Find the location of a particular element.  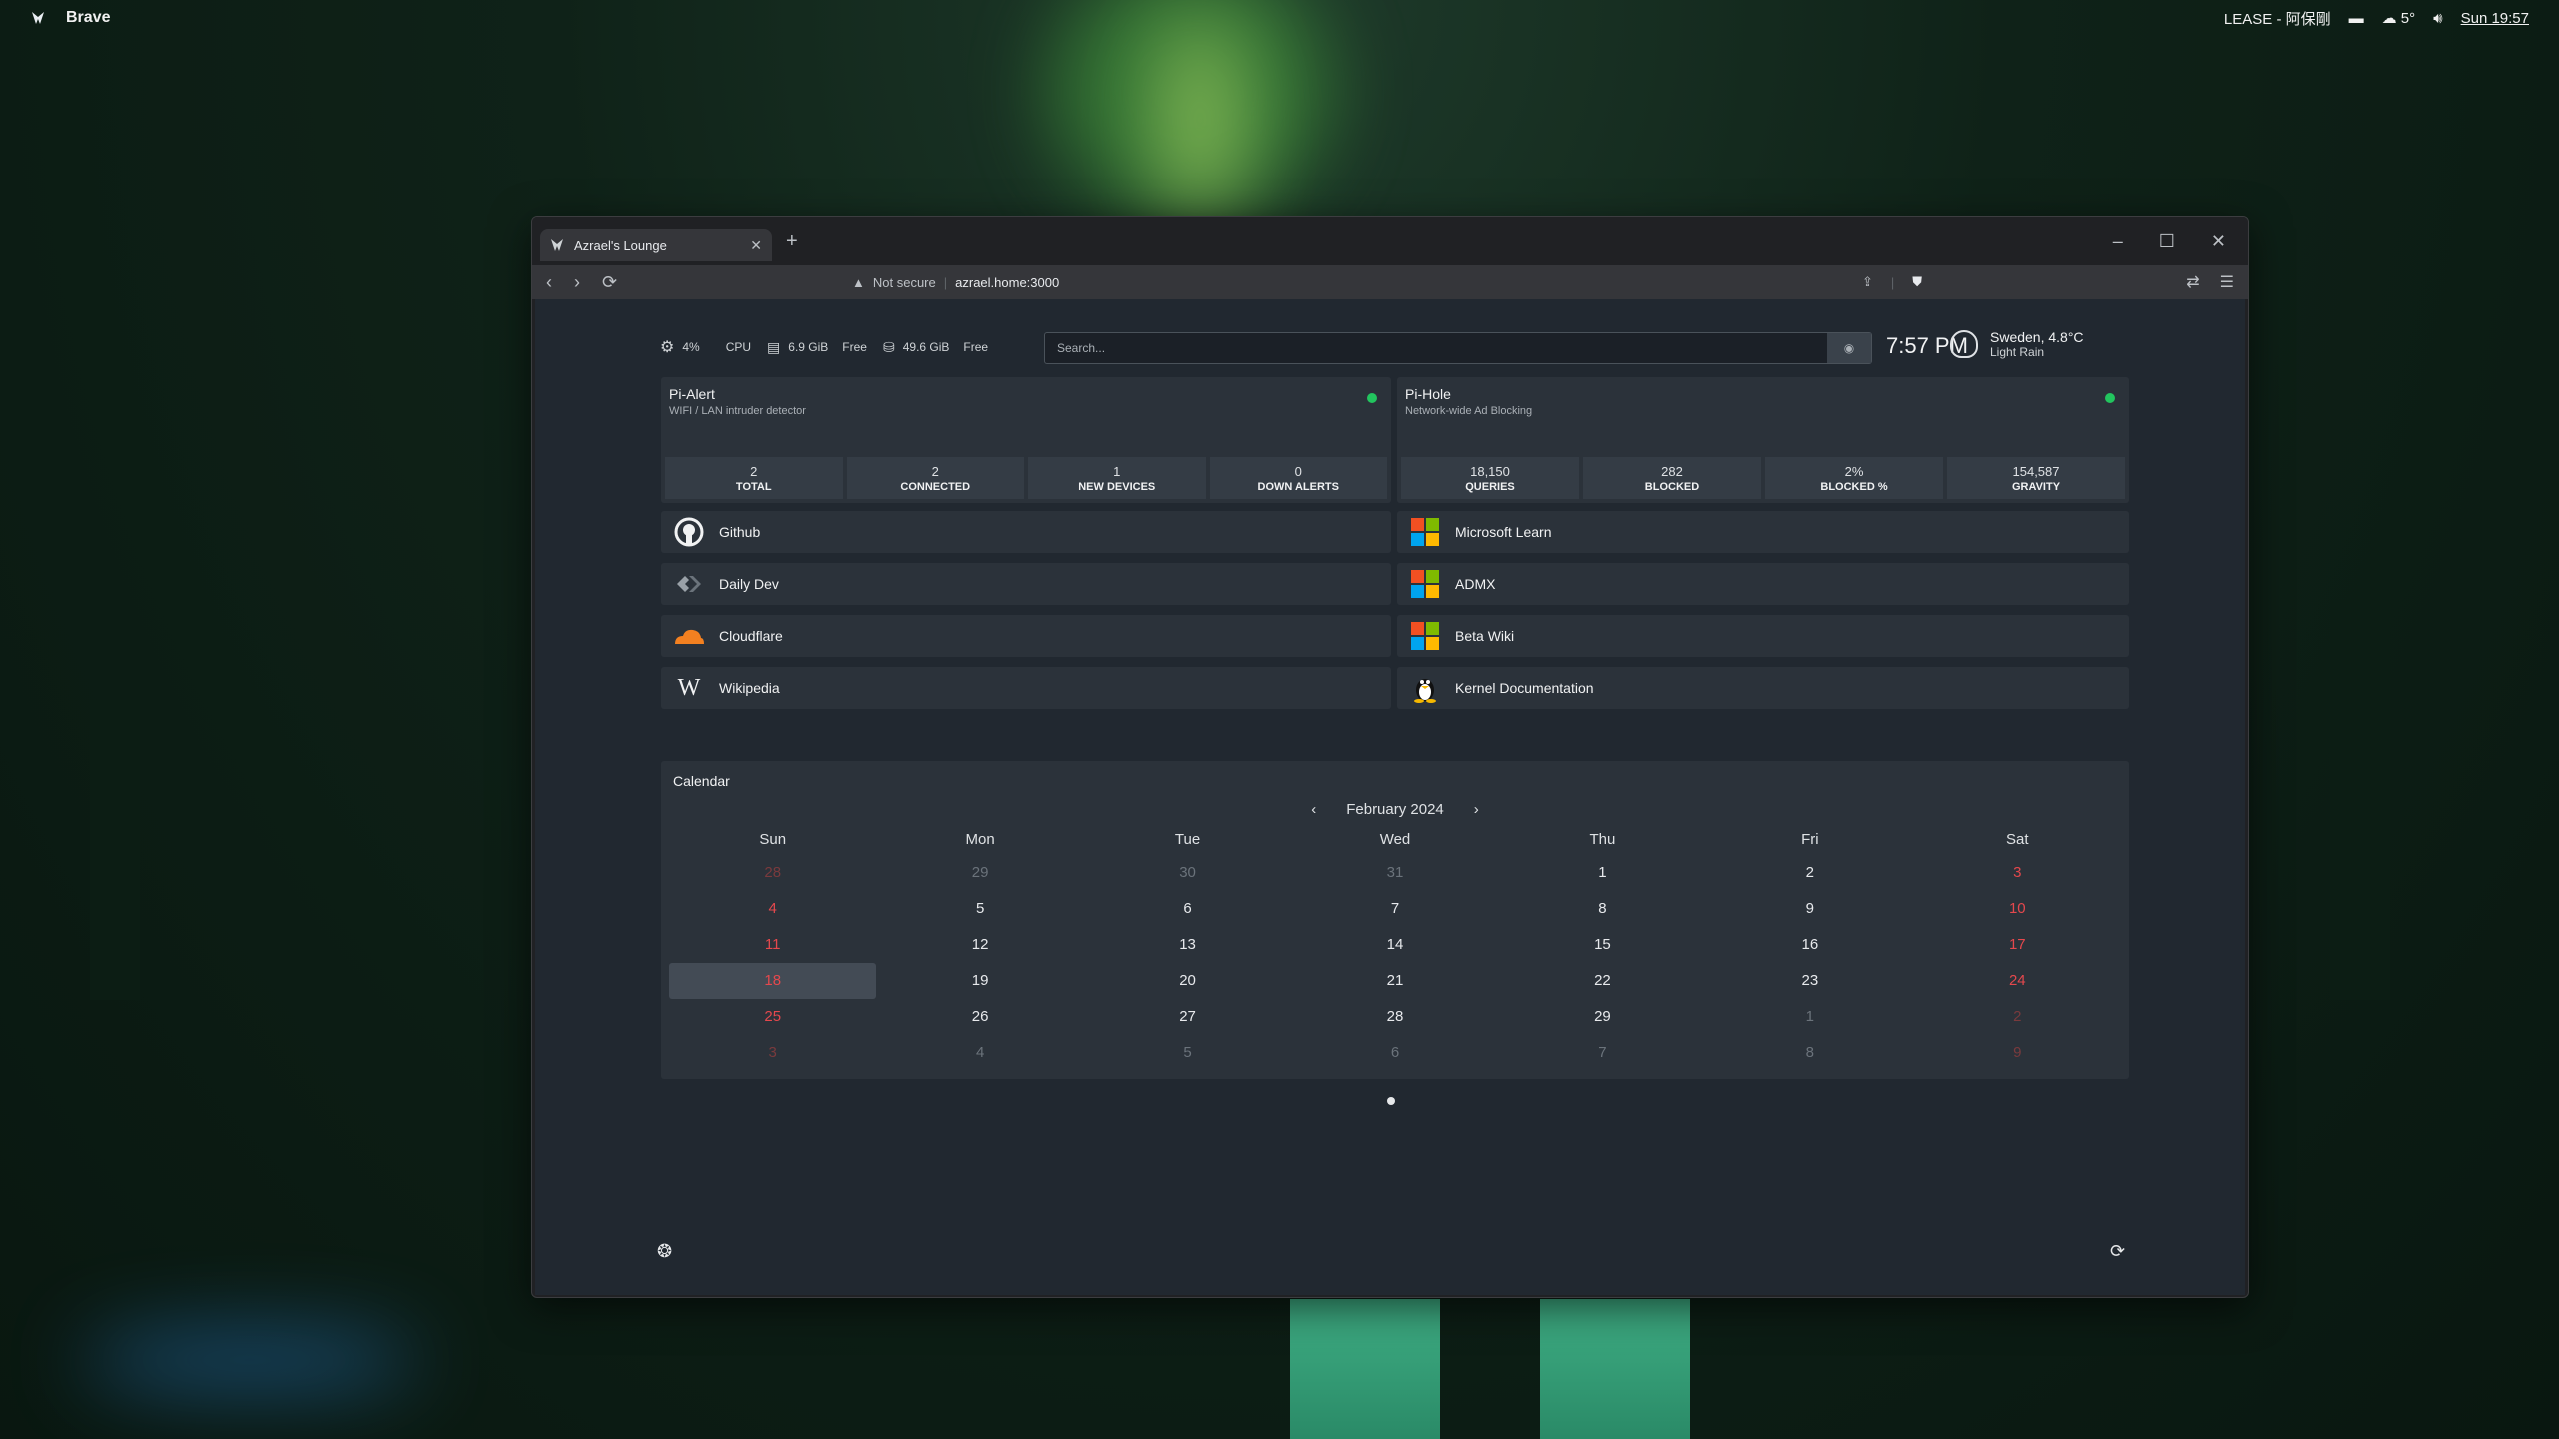

system-clock: Sun 19:57 is located at coordinates (2495, 18).